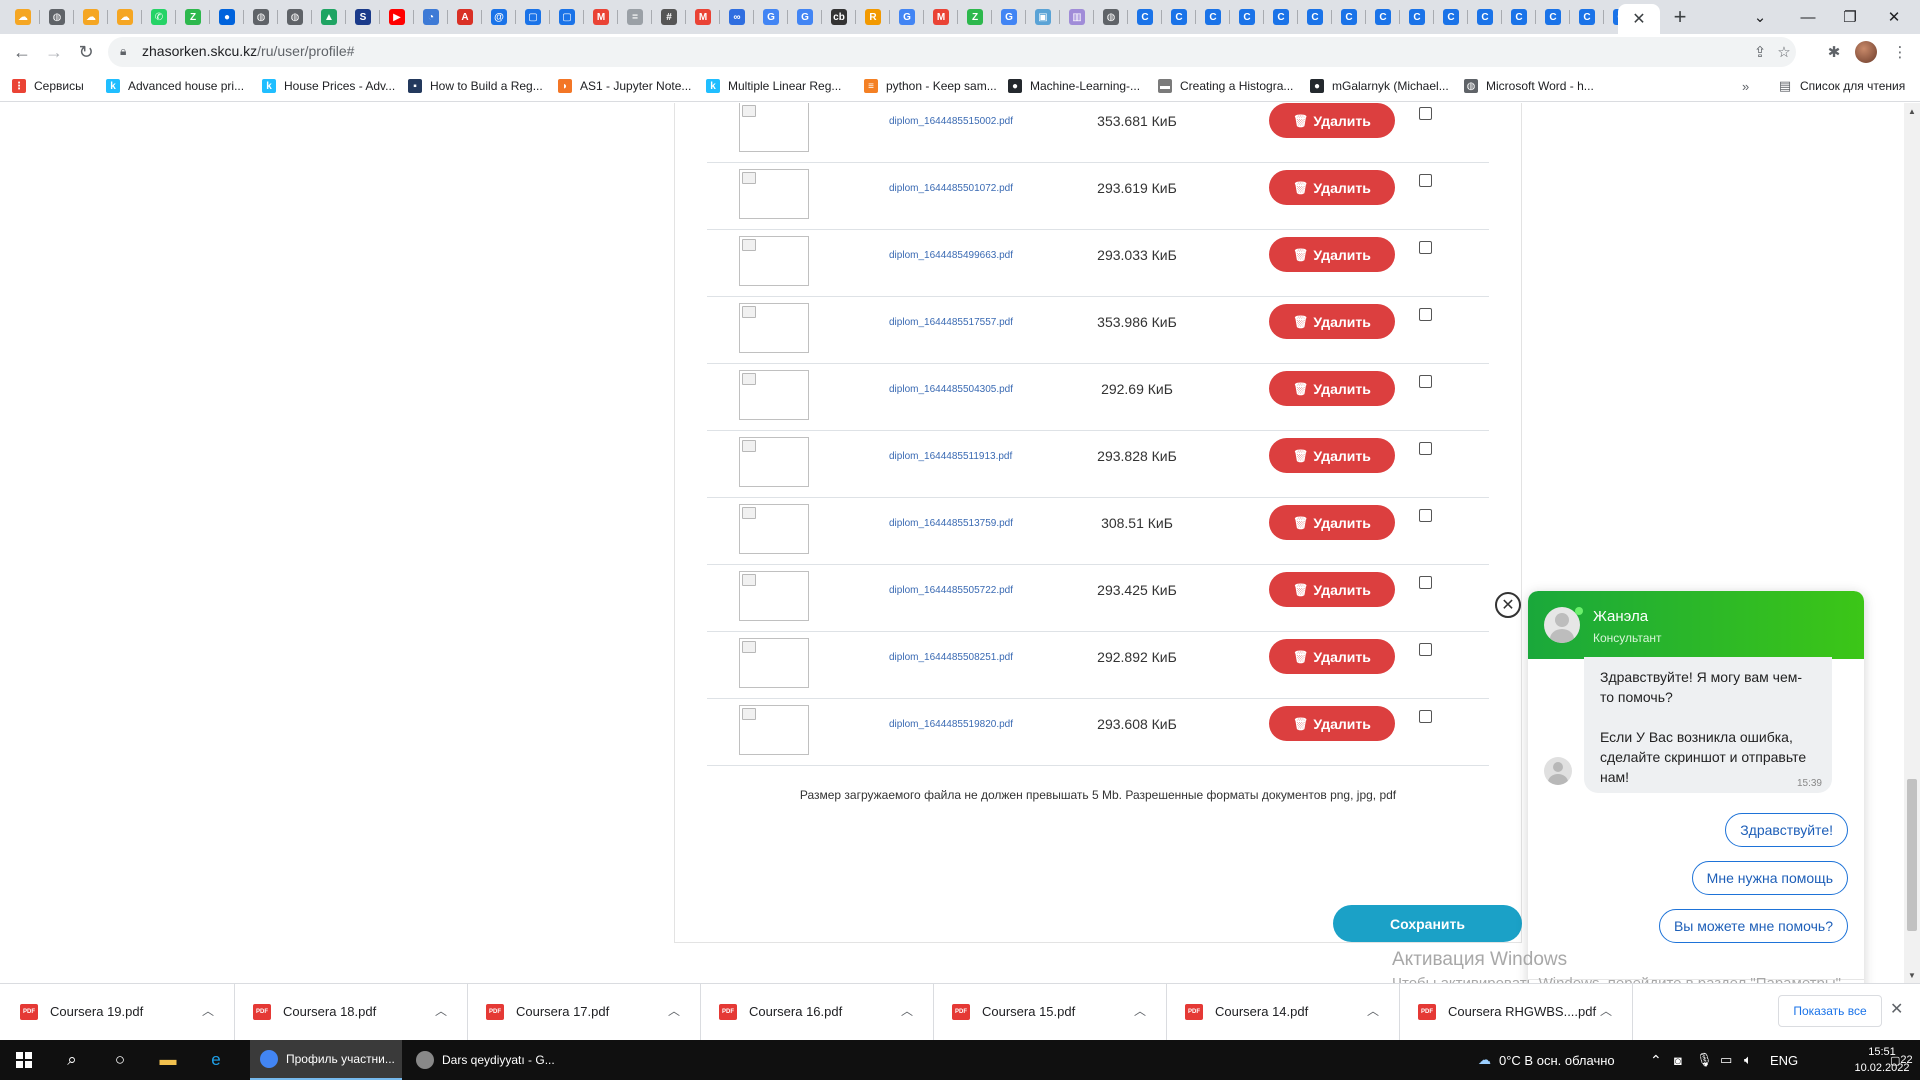 The height and width of the screenshot is (1080, 1920). What do you see at coordinates (669, 17) in the screenshot?
I see `tab: #` at bounding box center [669, 17].